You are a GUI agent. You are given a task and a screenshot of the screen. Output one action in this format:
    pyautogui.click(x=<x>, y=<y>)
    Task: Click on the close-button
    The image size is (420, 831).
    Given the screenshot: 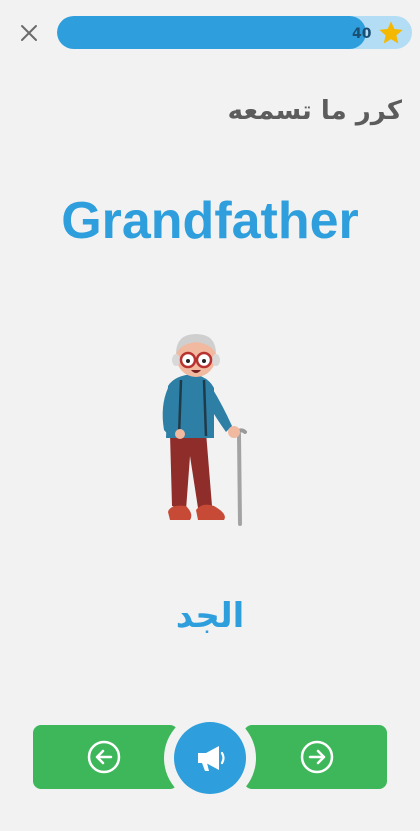 What is the action you would take?
    pyautogui.click(x=29, y=33)
    